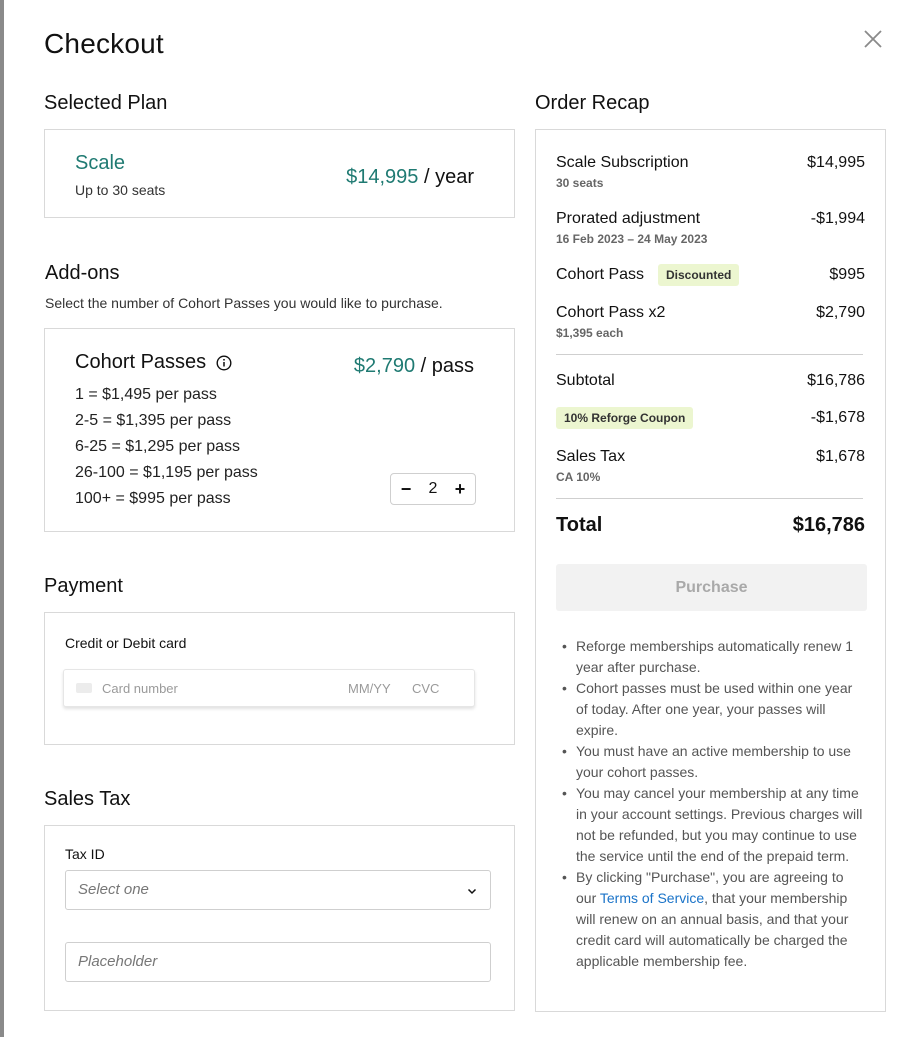 This screenshot has height=1037, width=924. What do you see at coordinates (590, 333) in the screenshot?
I see `line-item-sub: $1,395 each` at bounding box center [590, 333].